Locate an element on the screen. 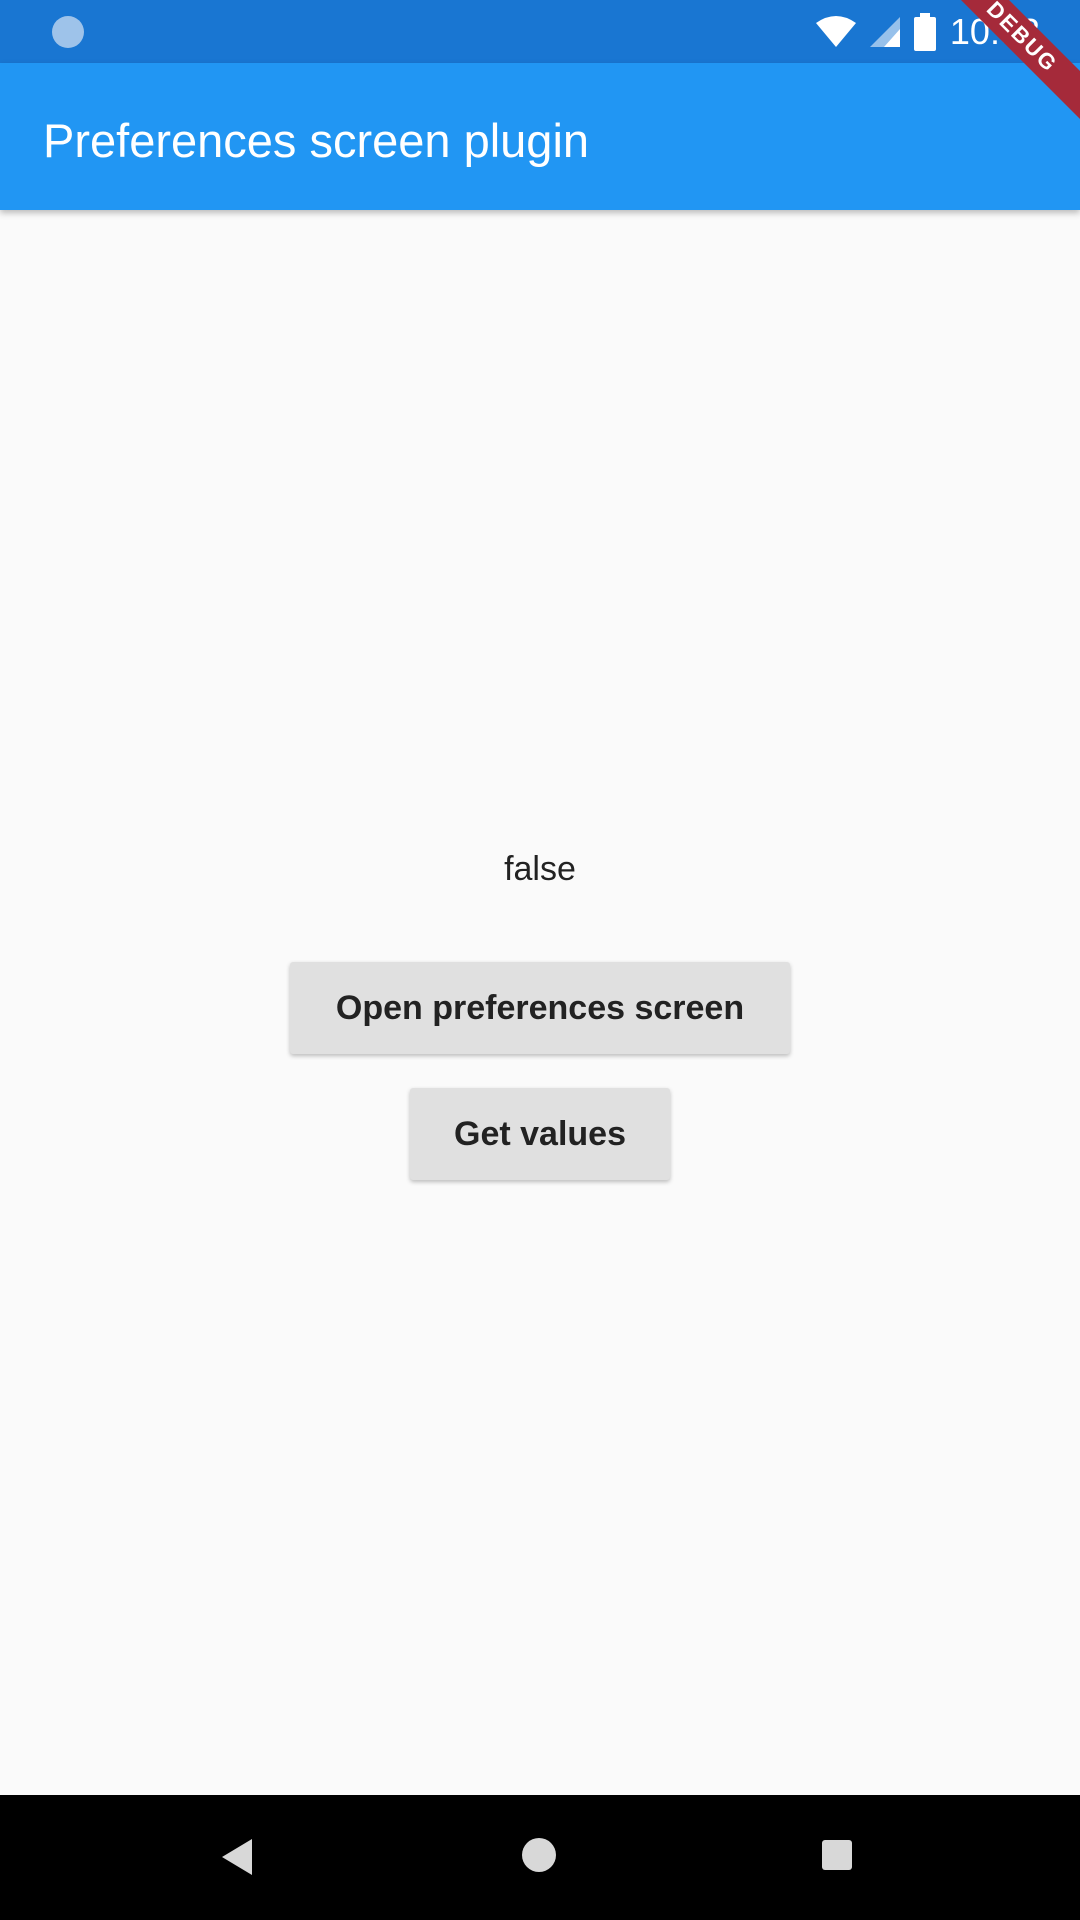  wifi-icon is located at coordinates (835, 31).